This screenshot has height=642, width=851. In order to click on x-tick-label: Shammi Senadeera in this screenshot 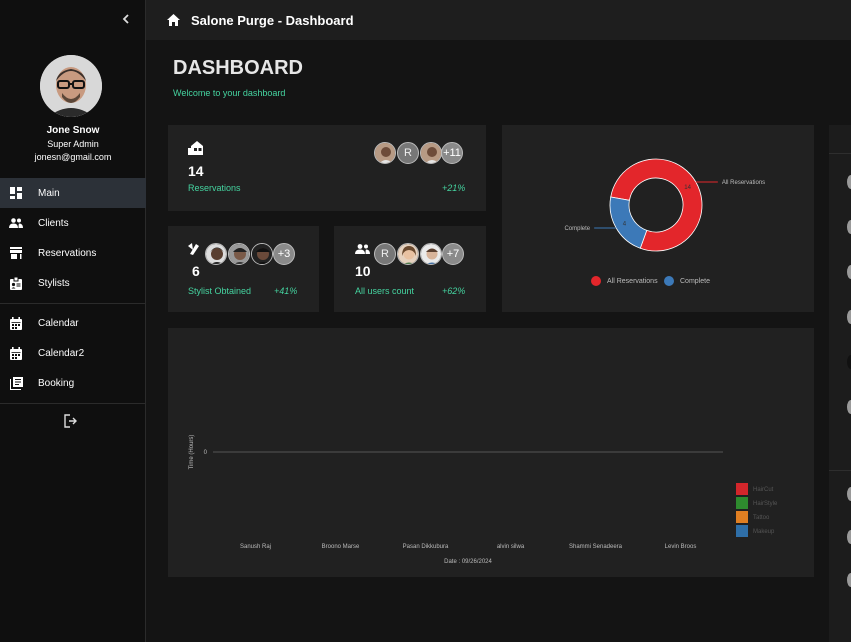, I will do `click(596, 547)`.